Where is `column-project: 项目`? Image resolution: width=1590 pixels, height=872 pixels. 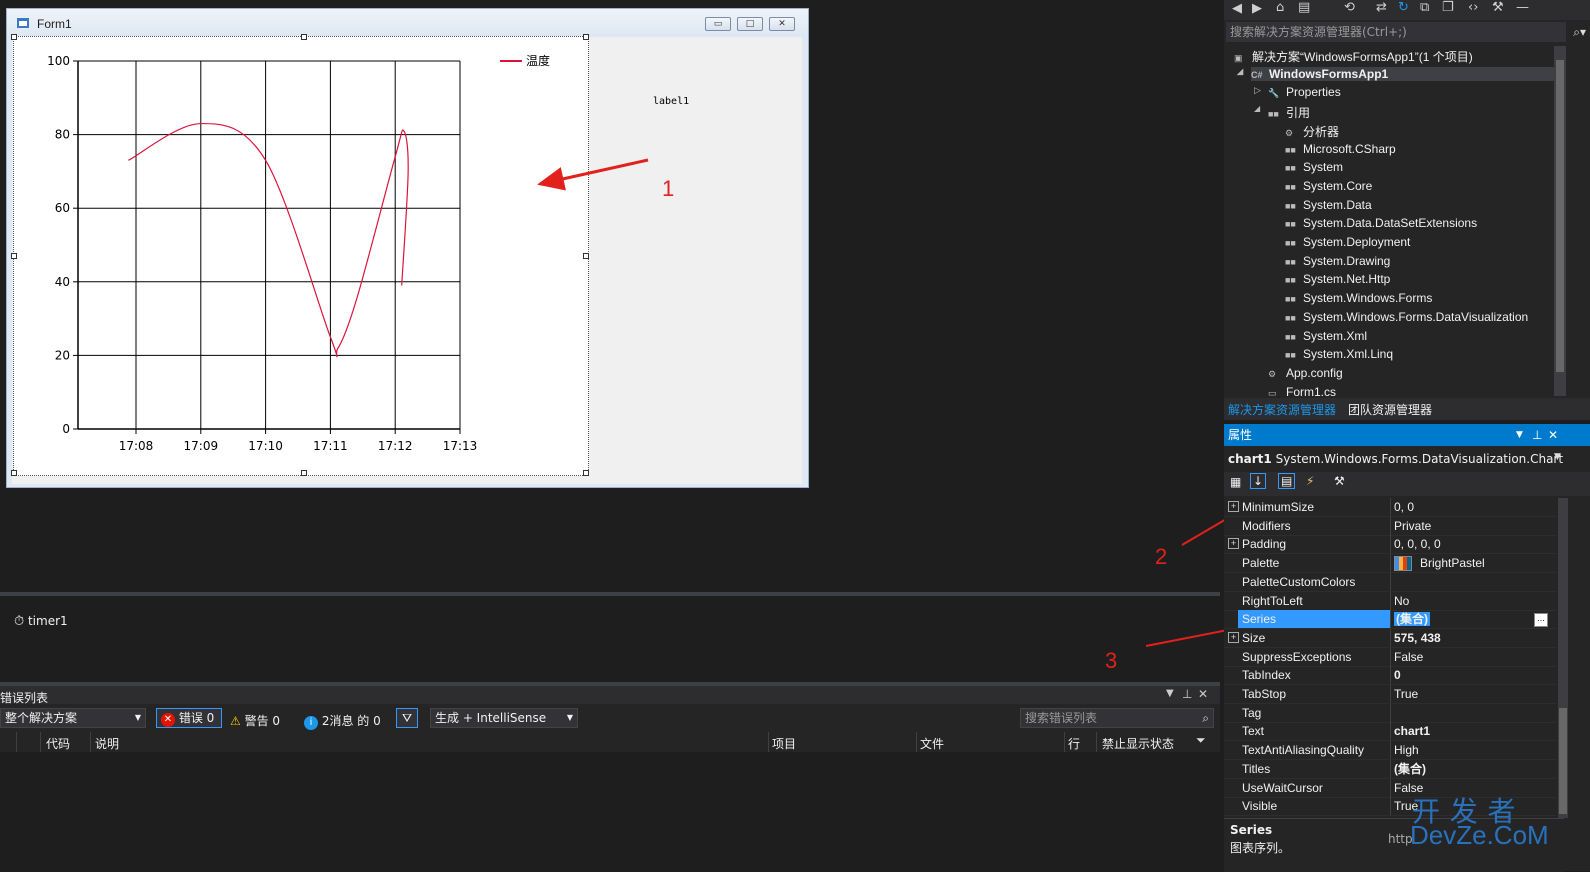 column-project: 项目 is located at coordinates (784, 743).